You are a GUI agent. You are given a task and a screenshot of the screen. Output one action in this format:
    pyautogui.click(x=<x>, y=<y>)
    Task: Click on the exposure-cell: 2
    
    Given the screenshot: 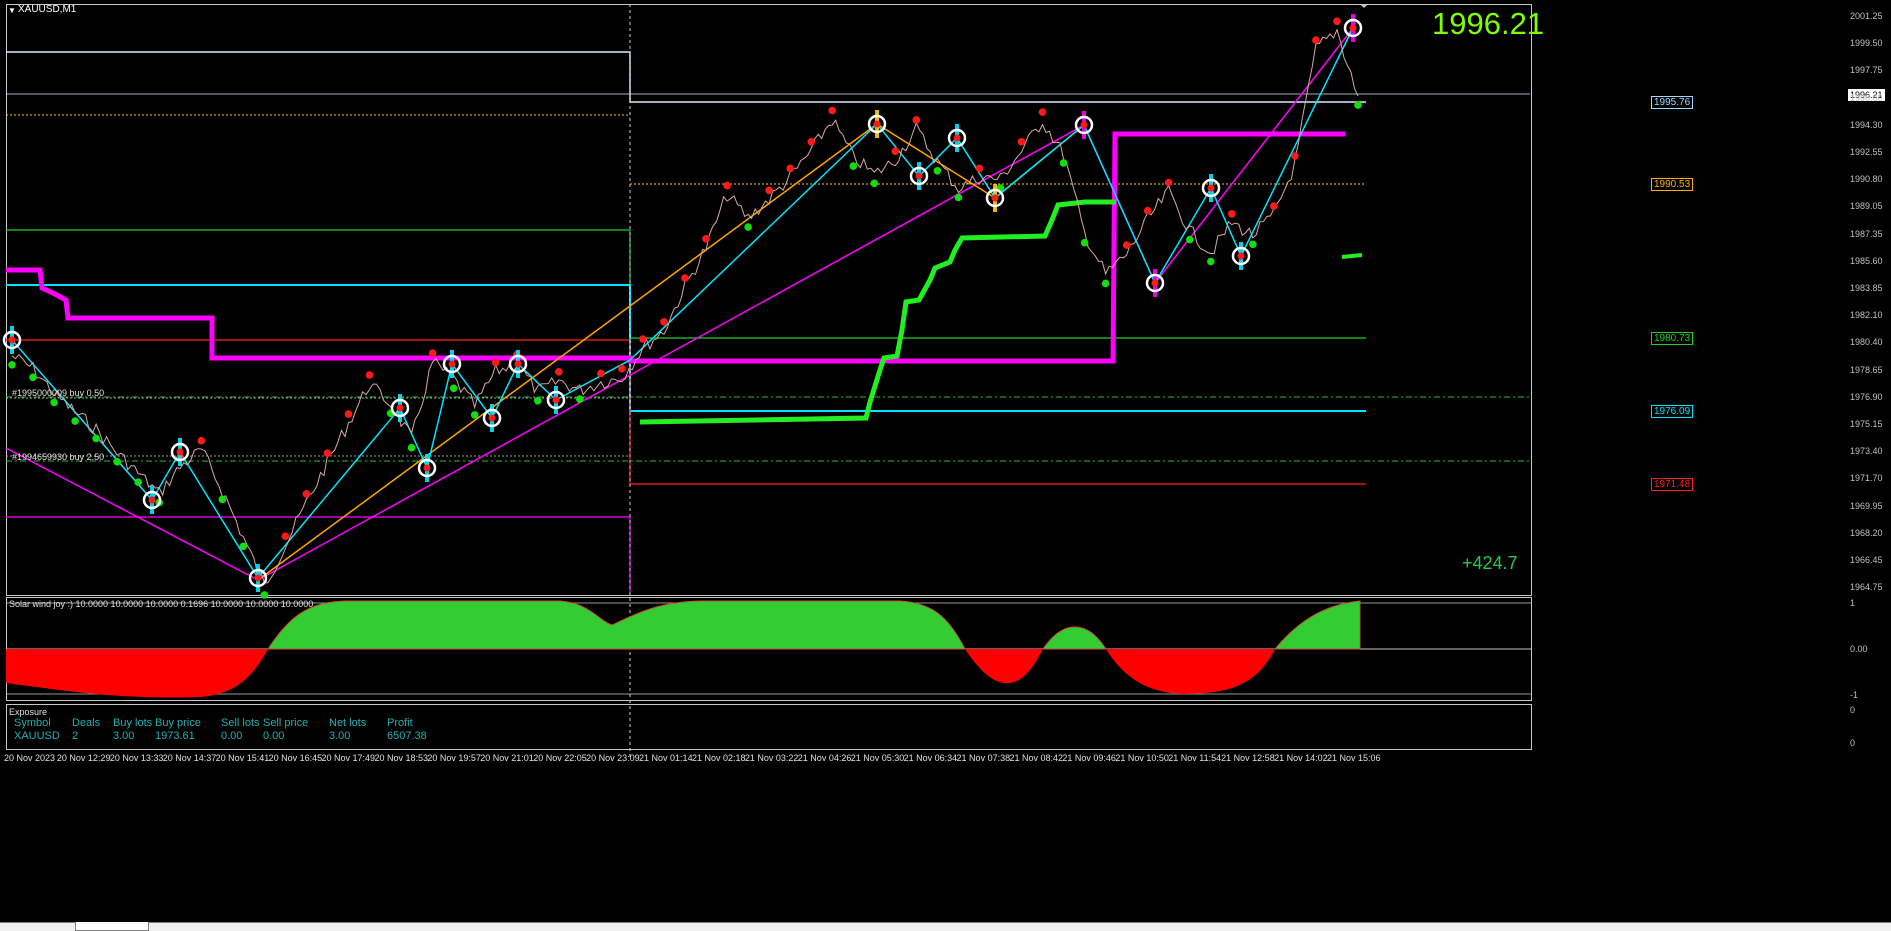 What is the action you would take?
    pyautogui.click(x=75, y=736)
    